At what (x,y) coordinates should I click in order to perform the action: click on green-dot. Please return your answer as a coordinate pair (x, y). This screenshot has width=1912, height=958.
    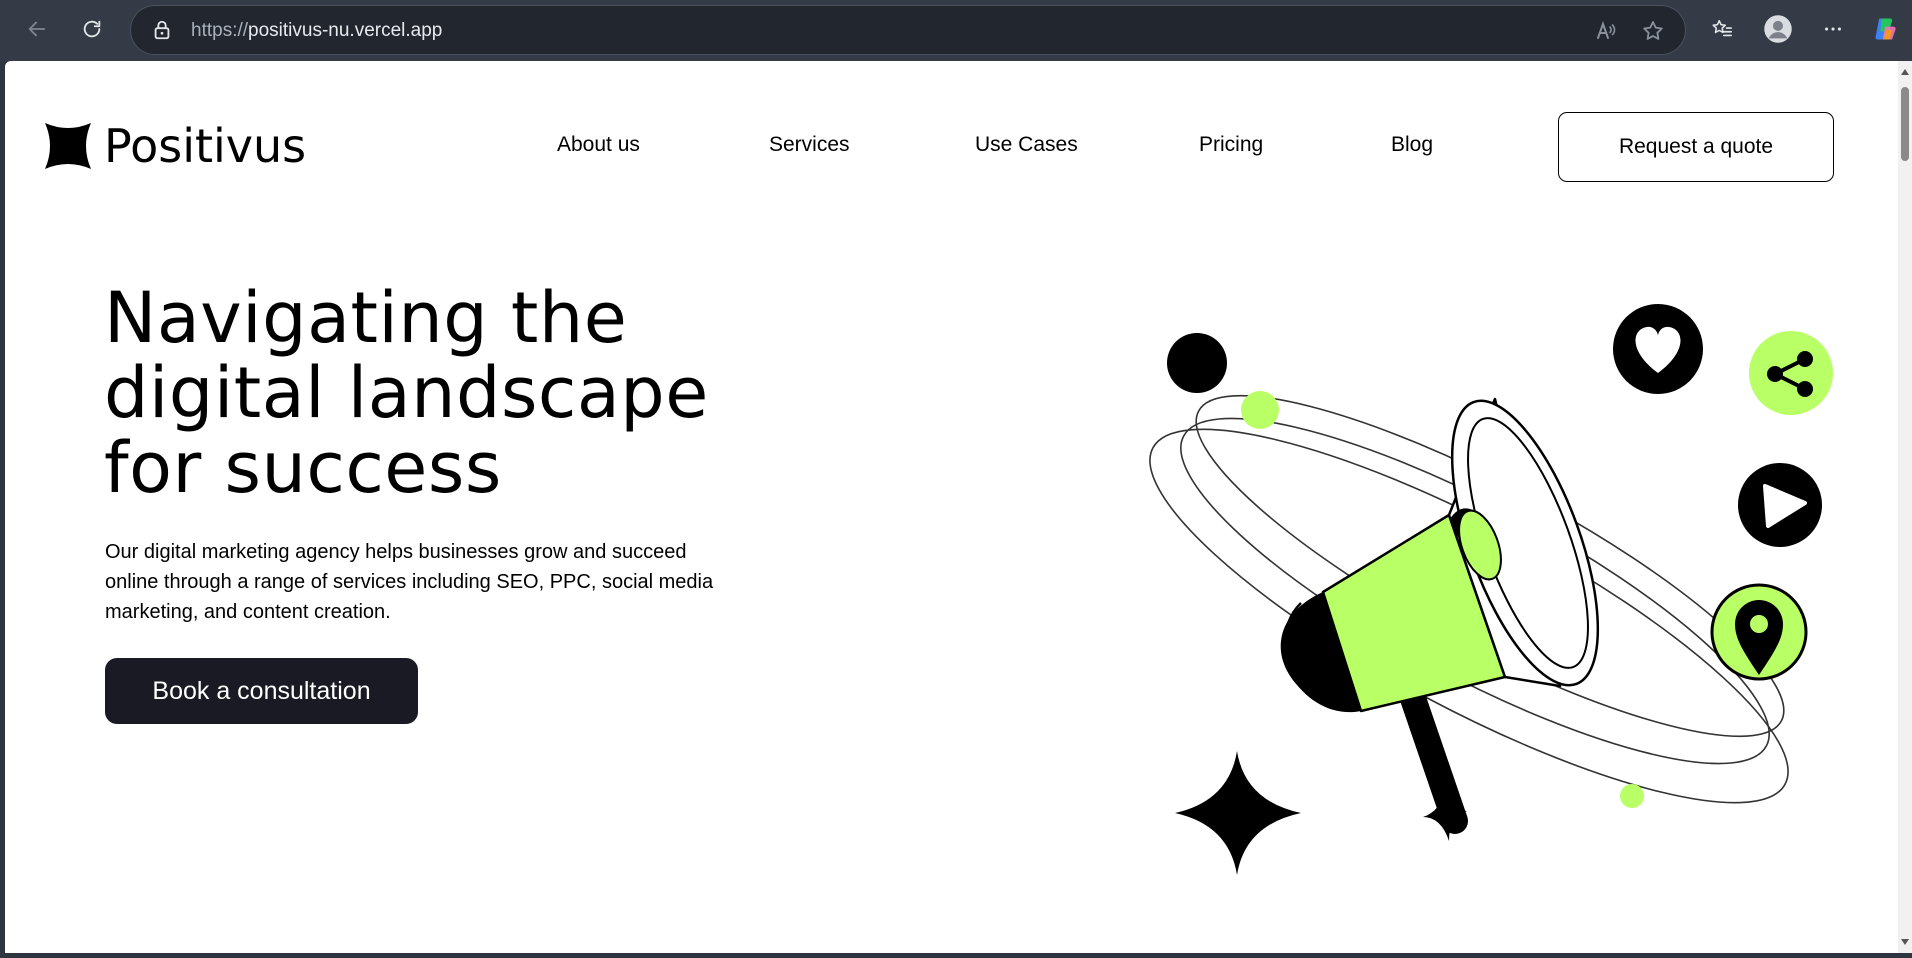
    Looking at the image, I should click on (1260, 410).